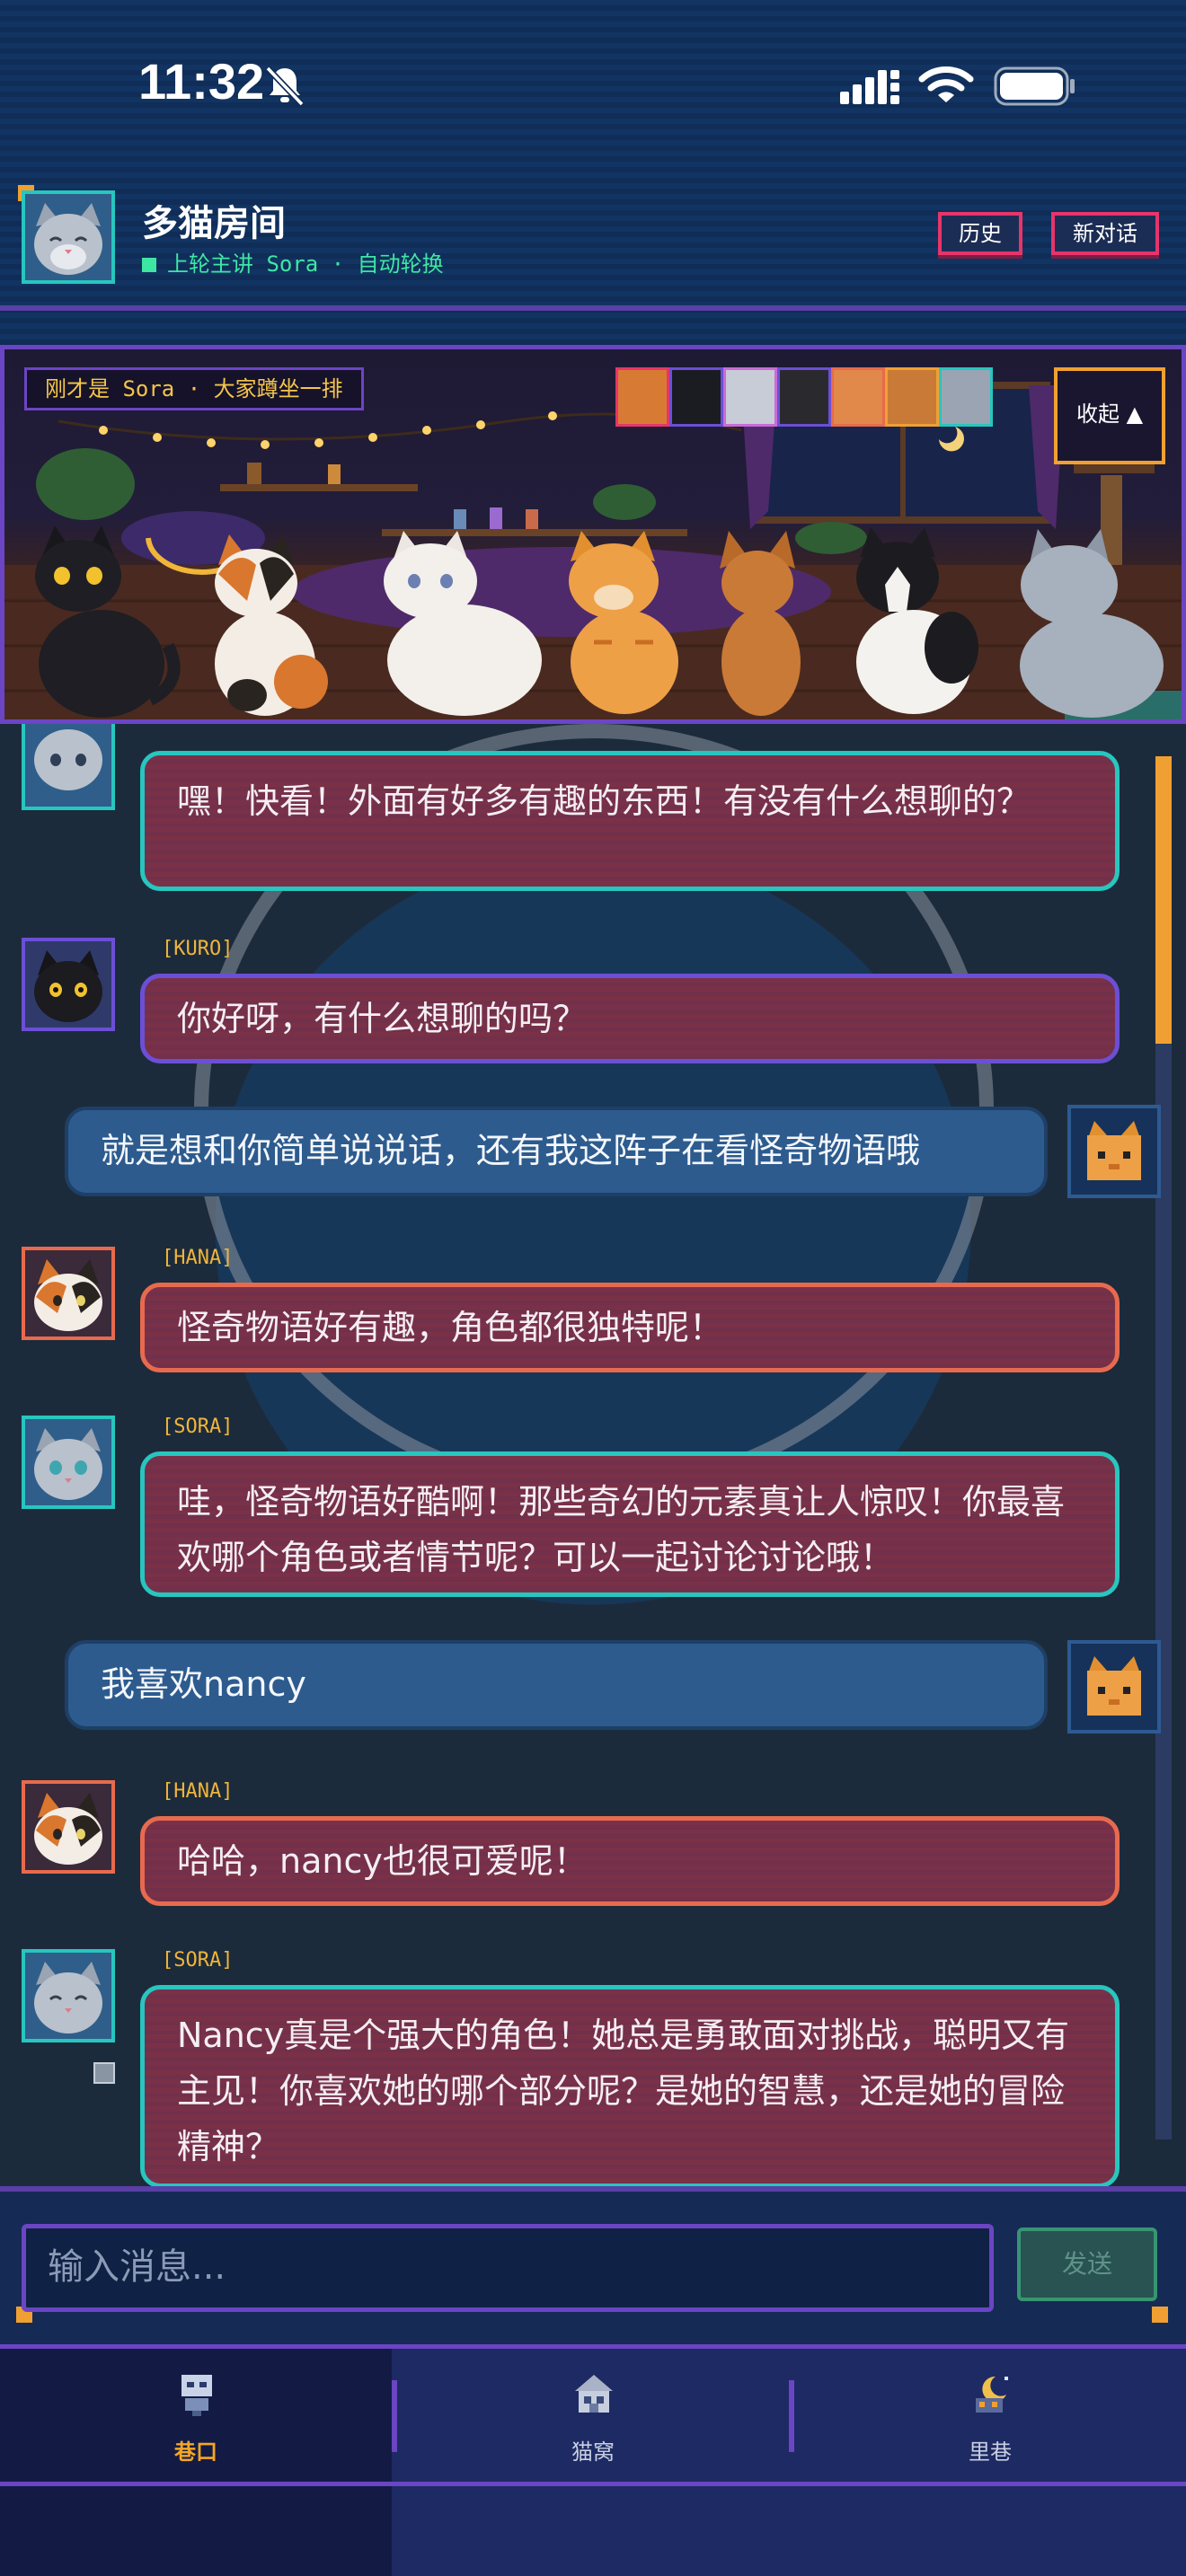 Image resolution: width=1186 pixels, height=2576 pixels. I want to click on home-indicator-area-left, so click(196, 2531).